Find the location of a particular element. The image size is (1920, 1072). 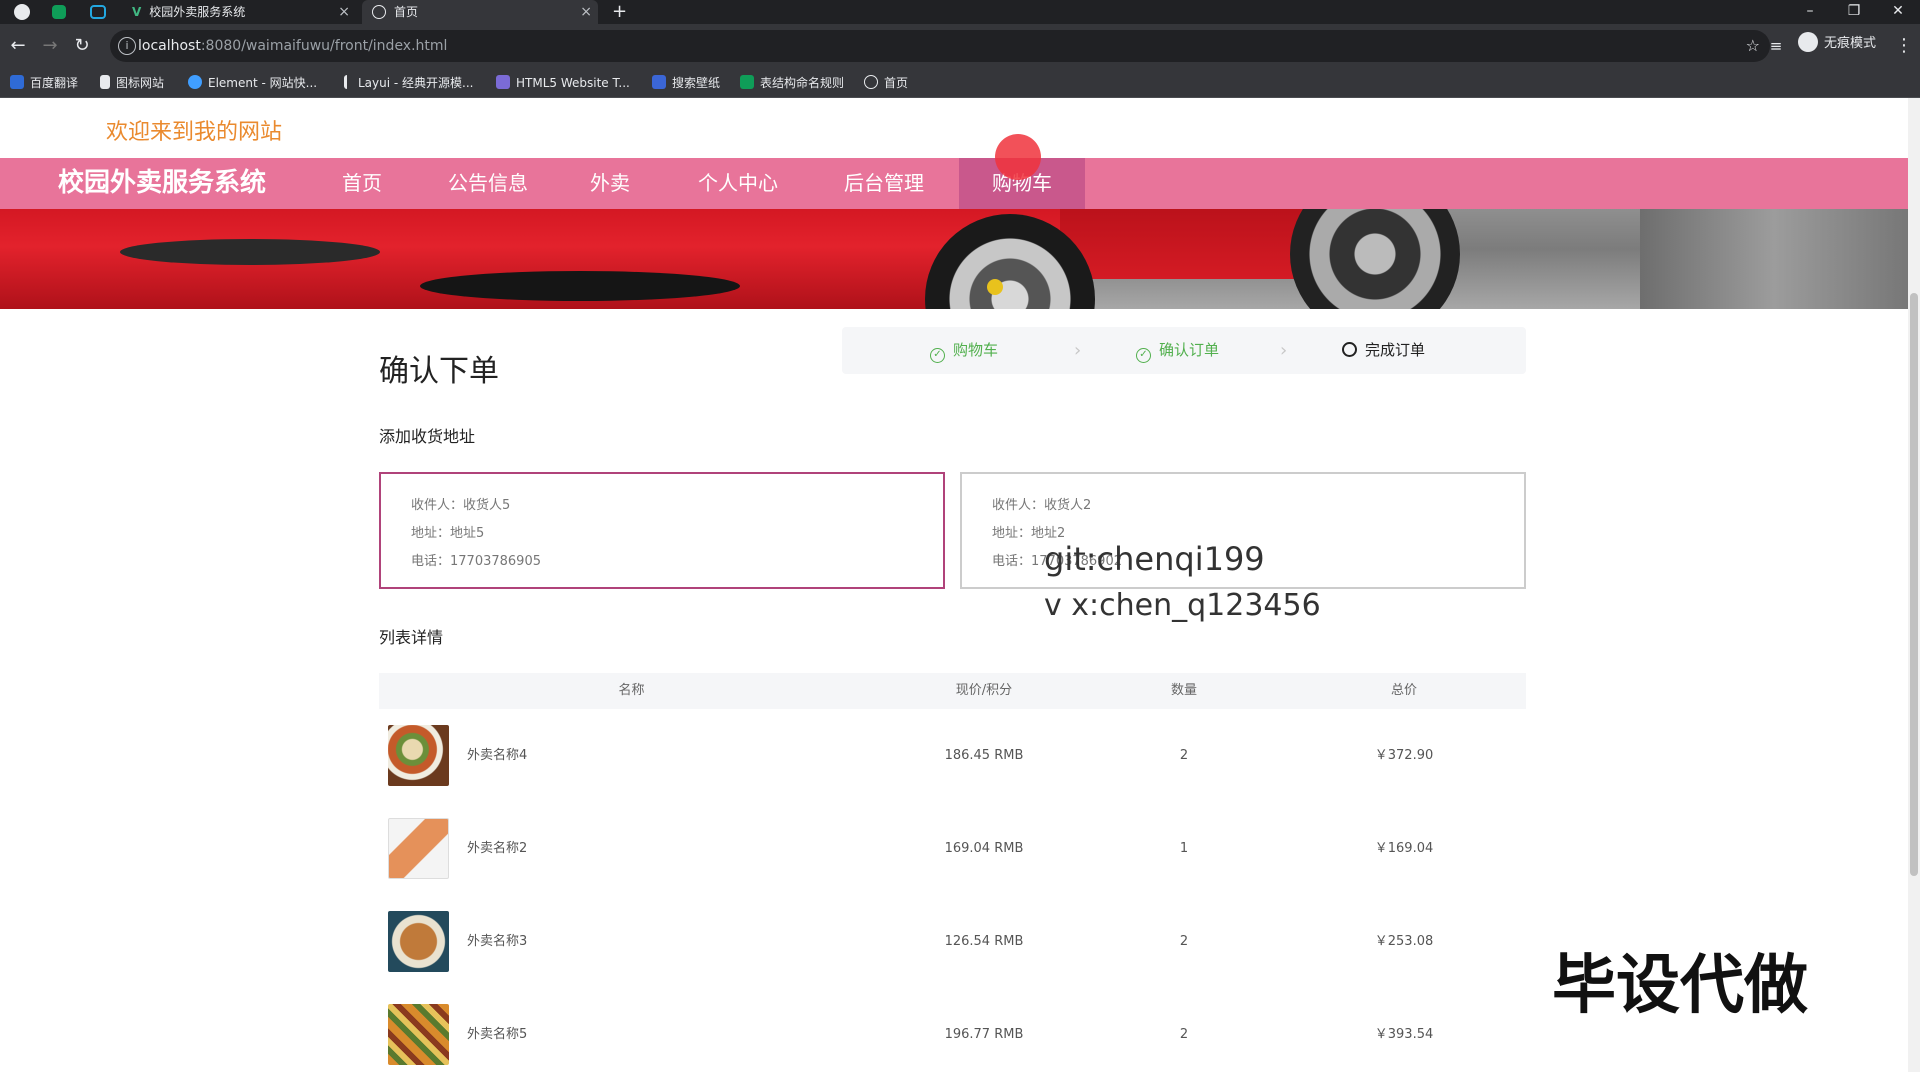

road-shape is located at coordinates (1774, 259).